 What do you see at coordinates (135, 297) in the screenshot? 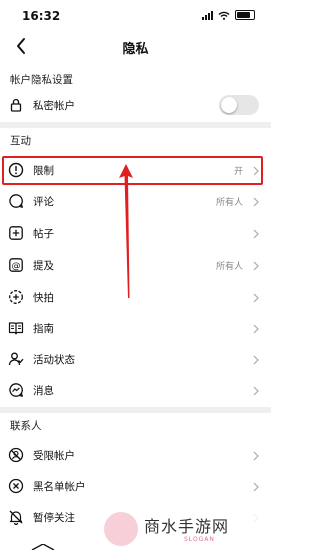
I see `row-story: 快拍` at bounding box center [135, 297].